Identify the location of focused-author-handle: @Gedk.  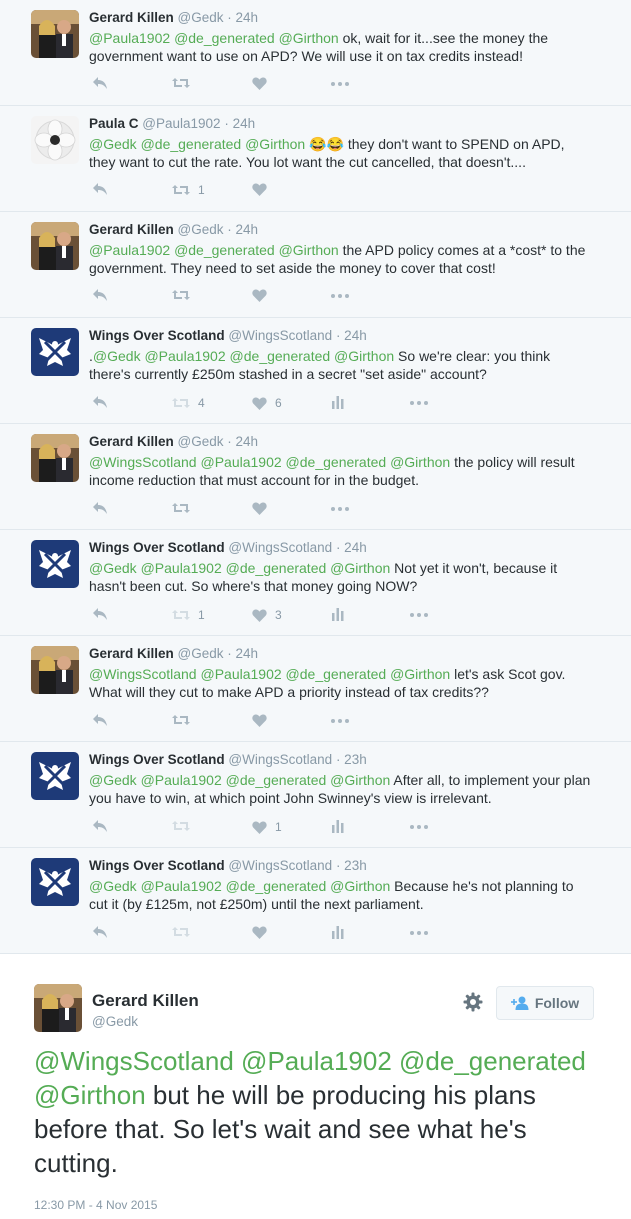
(115, 1021).